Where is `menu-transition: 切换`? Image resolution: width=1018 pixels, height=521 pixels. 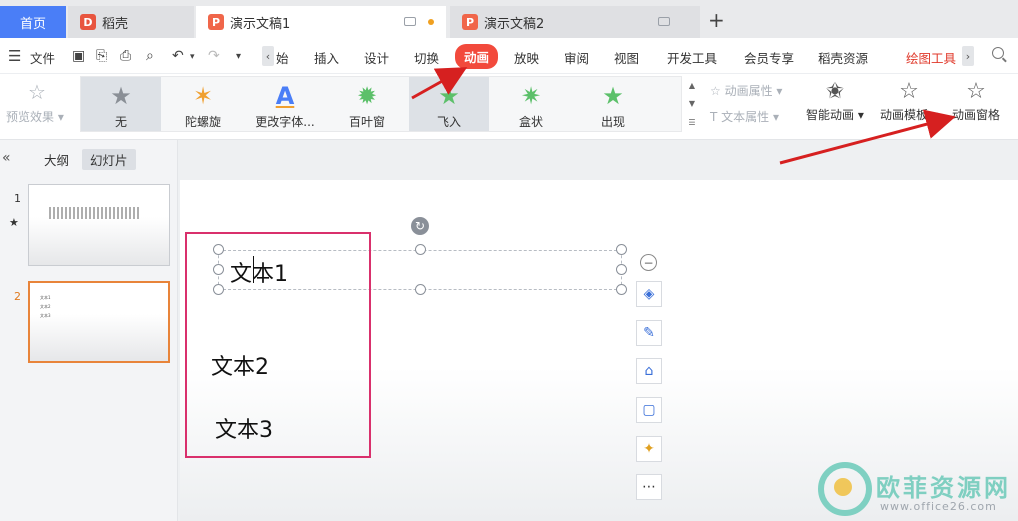
menu-transition: 切换 is located at coordinates (426, 57).